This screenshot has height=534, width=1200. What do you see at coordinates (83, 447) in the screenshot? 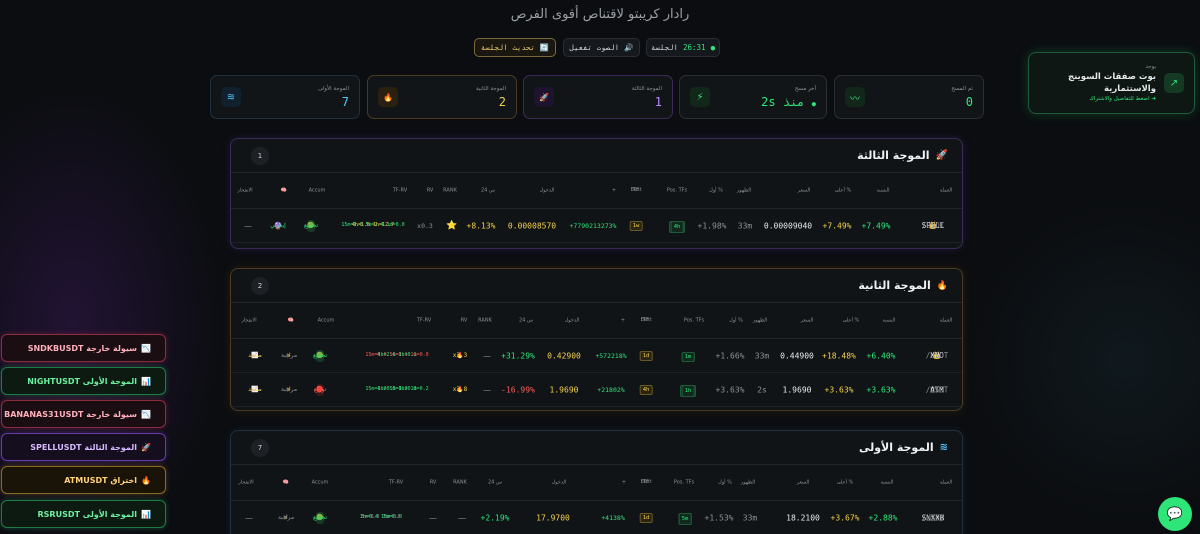
I see `alert-toast: SPELLUSDT الموجة الثالثة 🚀` at bounding box center [83, 447].